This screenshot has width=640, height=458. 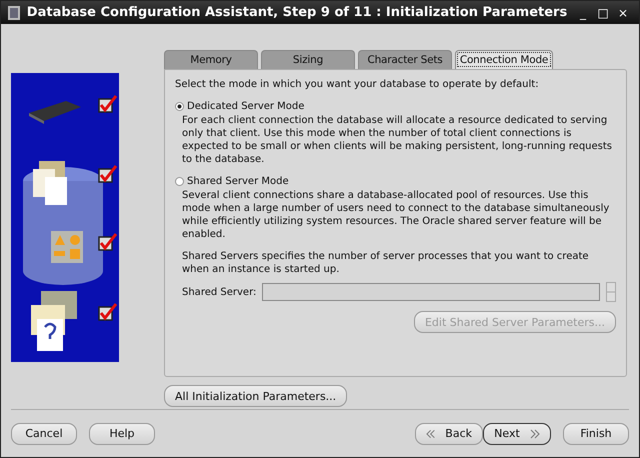 What do you see at coordinates (535, 433) in the screenshot?
I see `chevron-right-icon` at bounding box center [535, 433].